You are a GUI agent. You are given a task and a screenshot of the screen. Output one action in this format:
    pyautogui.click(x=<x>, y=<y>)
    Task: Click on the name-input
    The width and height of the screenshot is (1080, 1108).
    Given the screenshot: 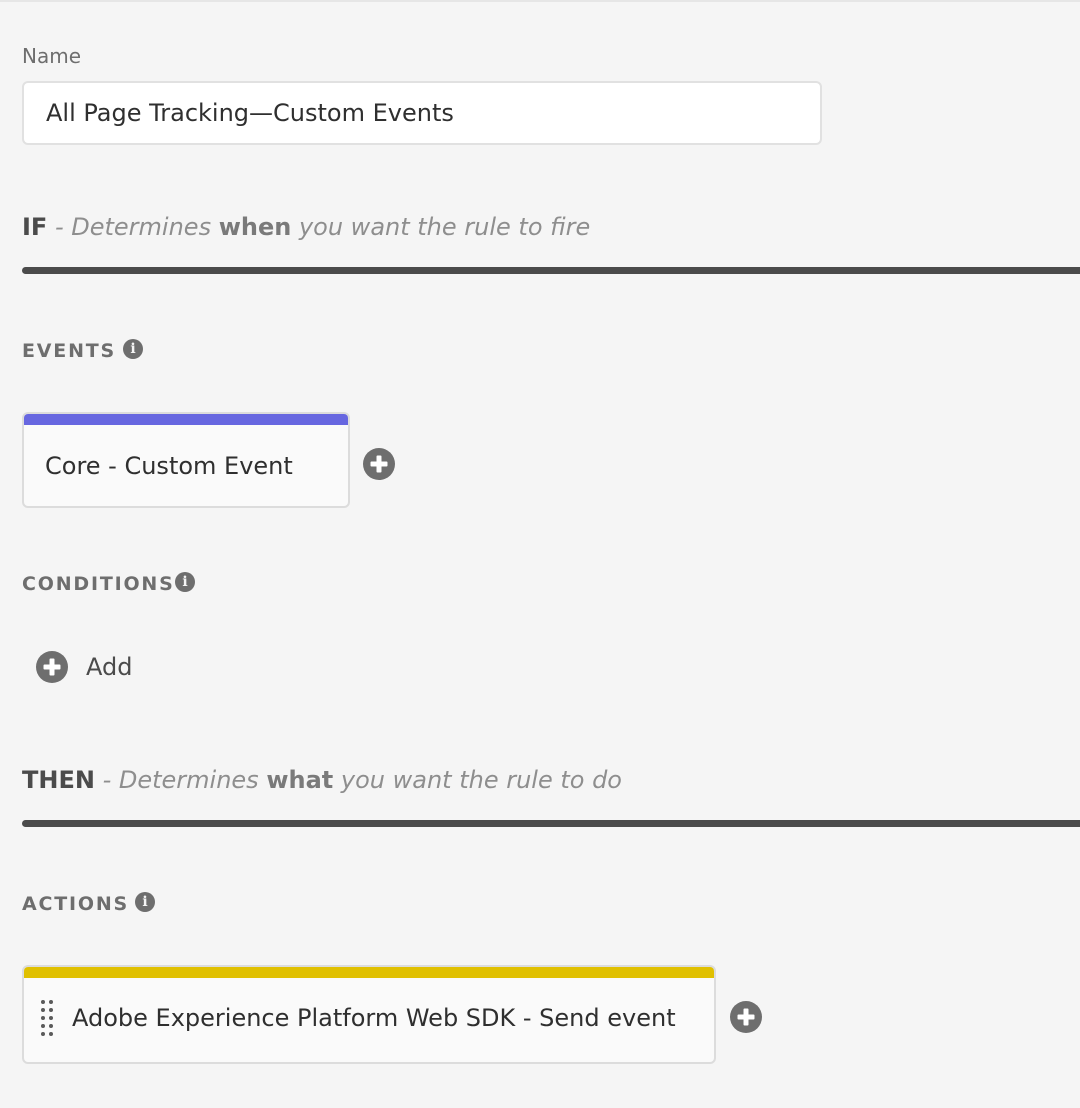 What is the action you would take?
    pyautogui.click(x=422, y=113)
    